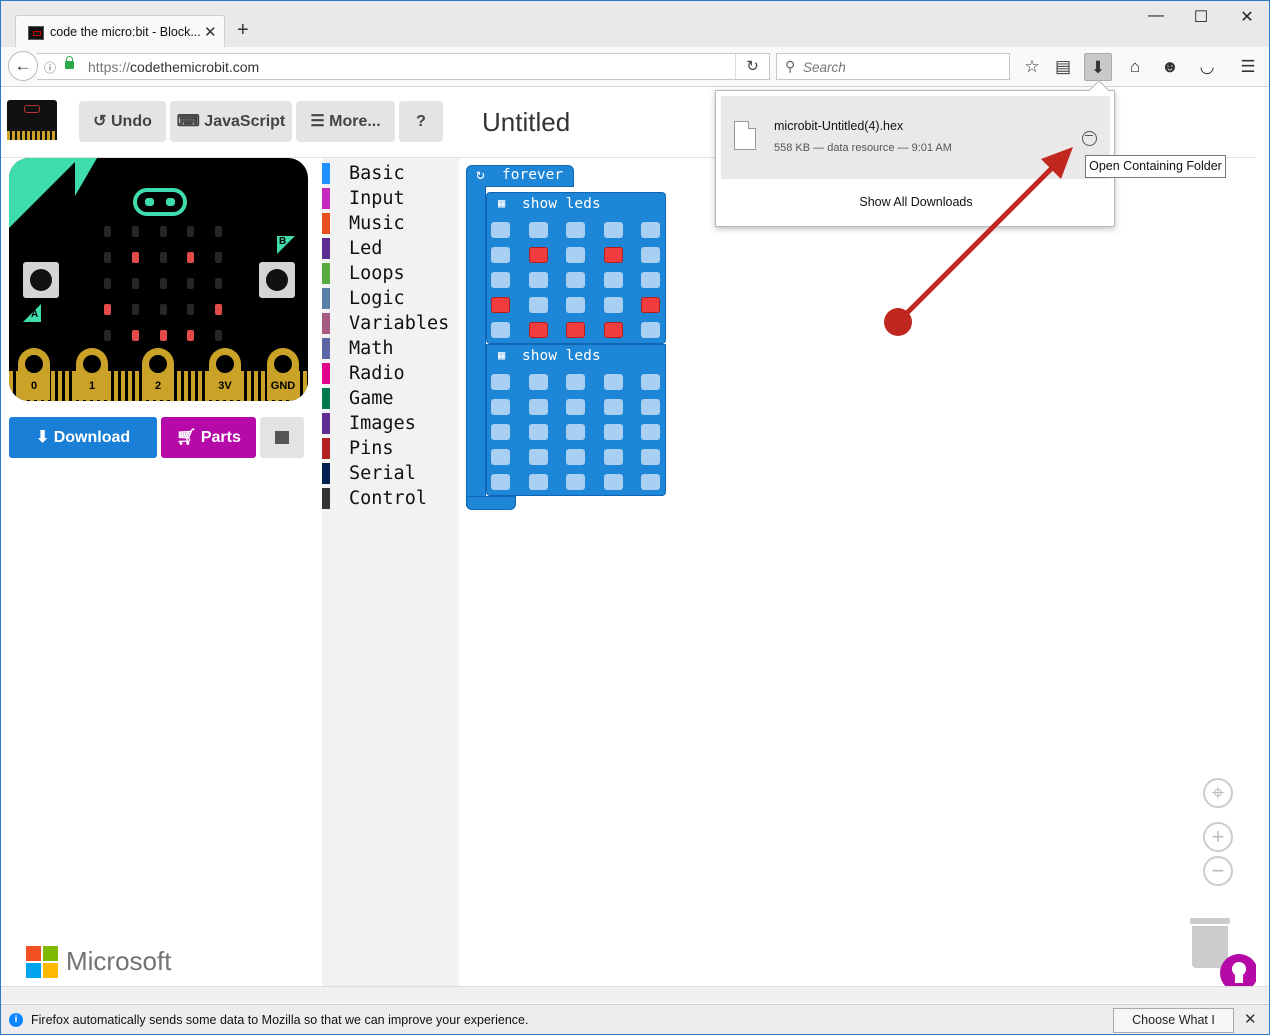  Describe the element at coordinates (916, 202) in the screenshot. I see `show-all-downloads-link: Show All Downloads` at that location.